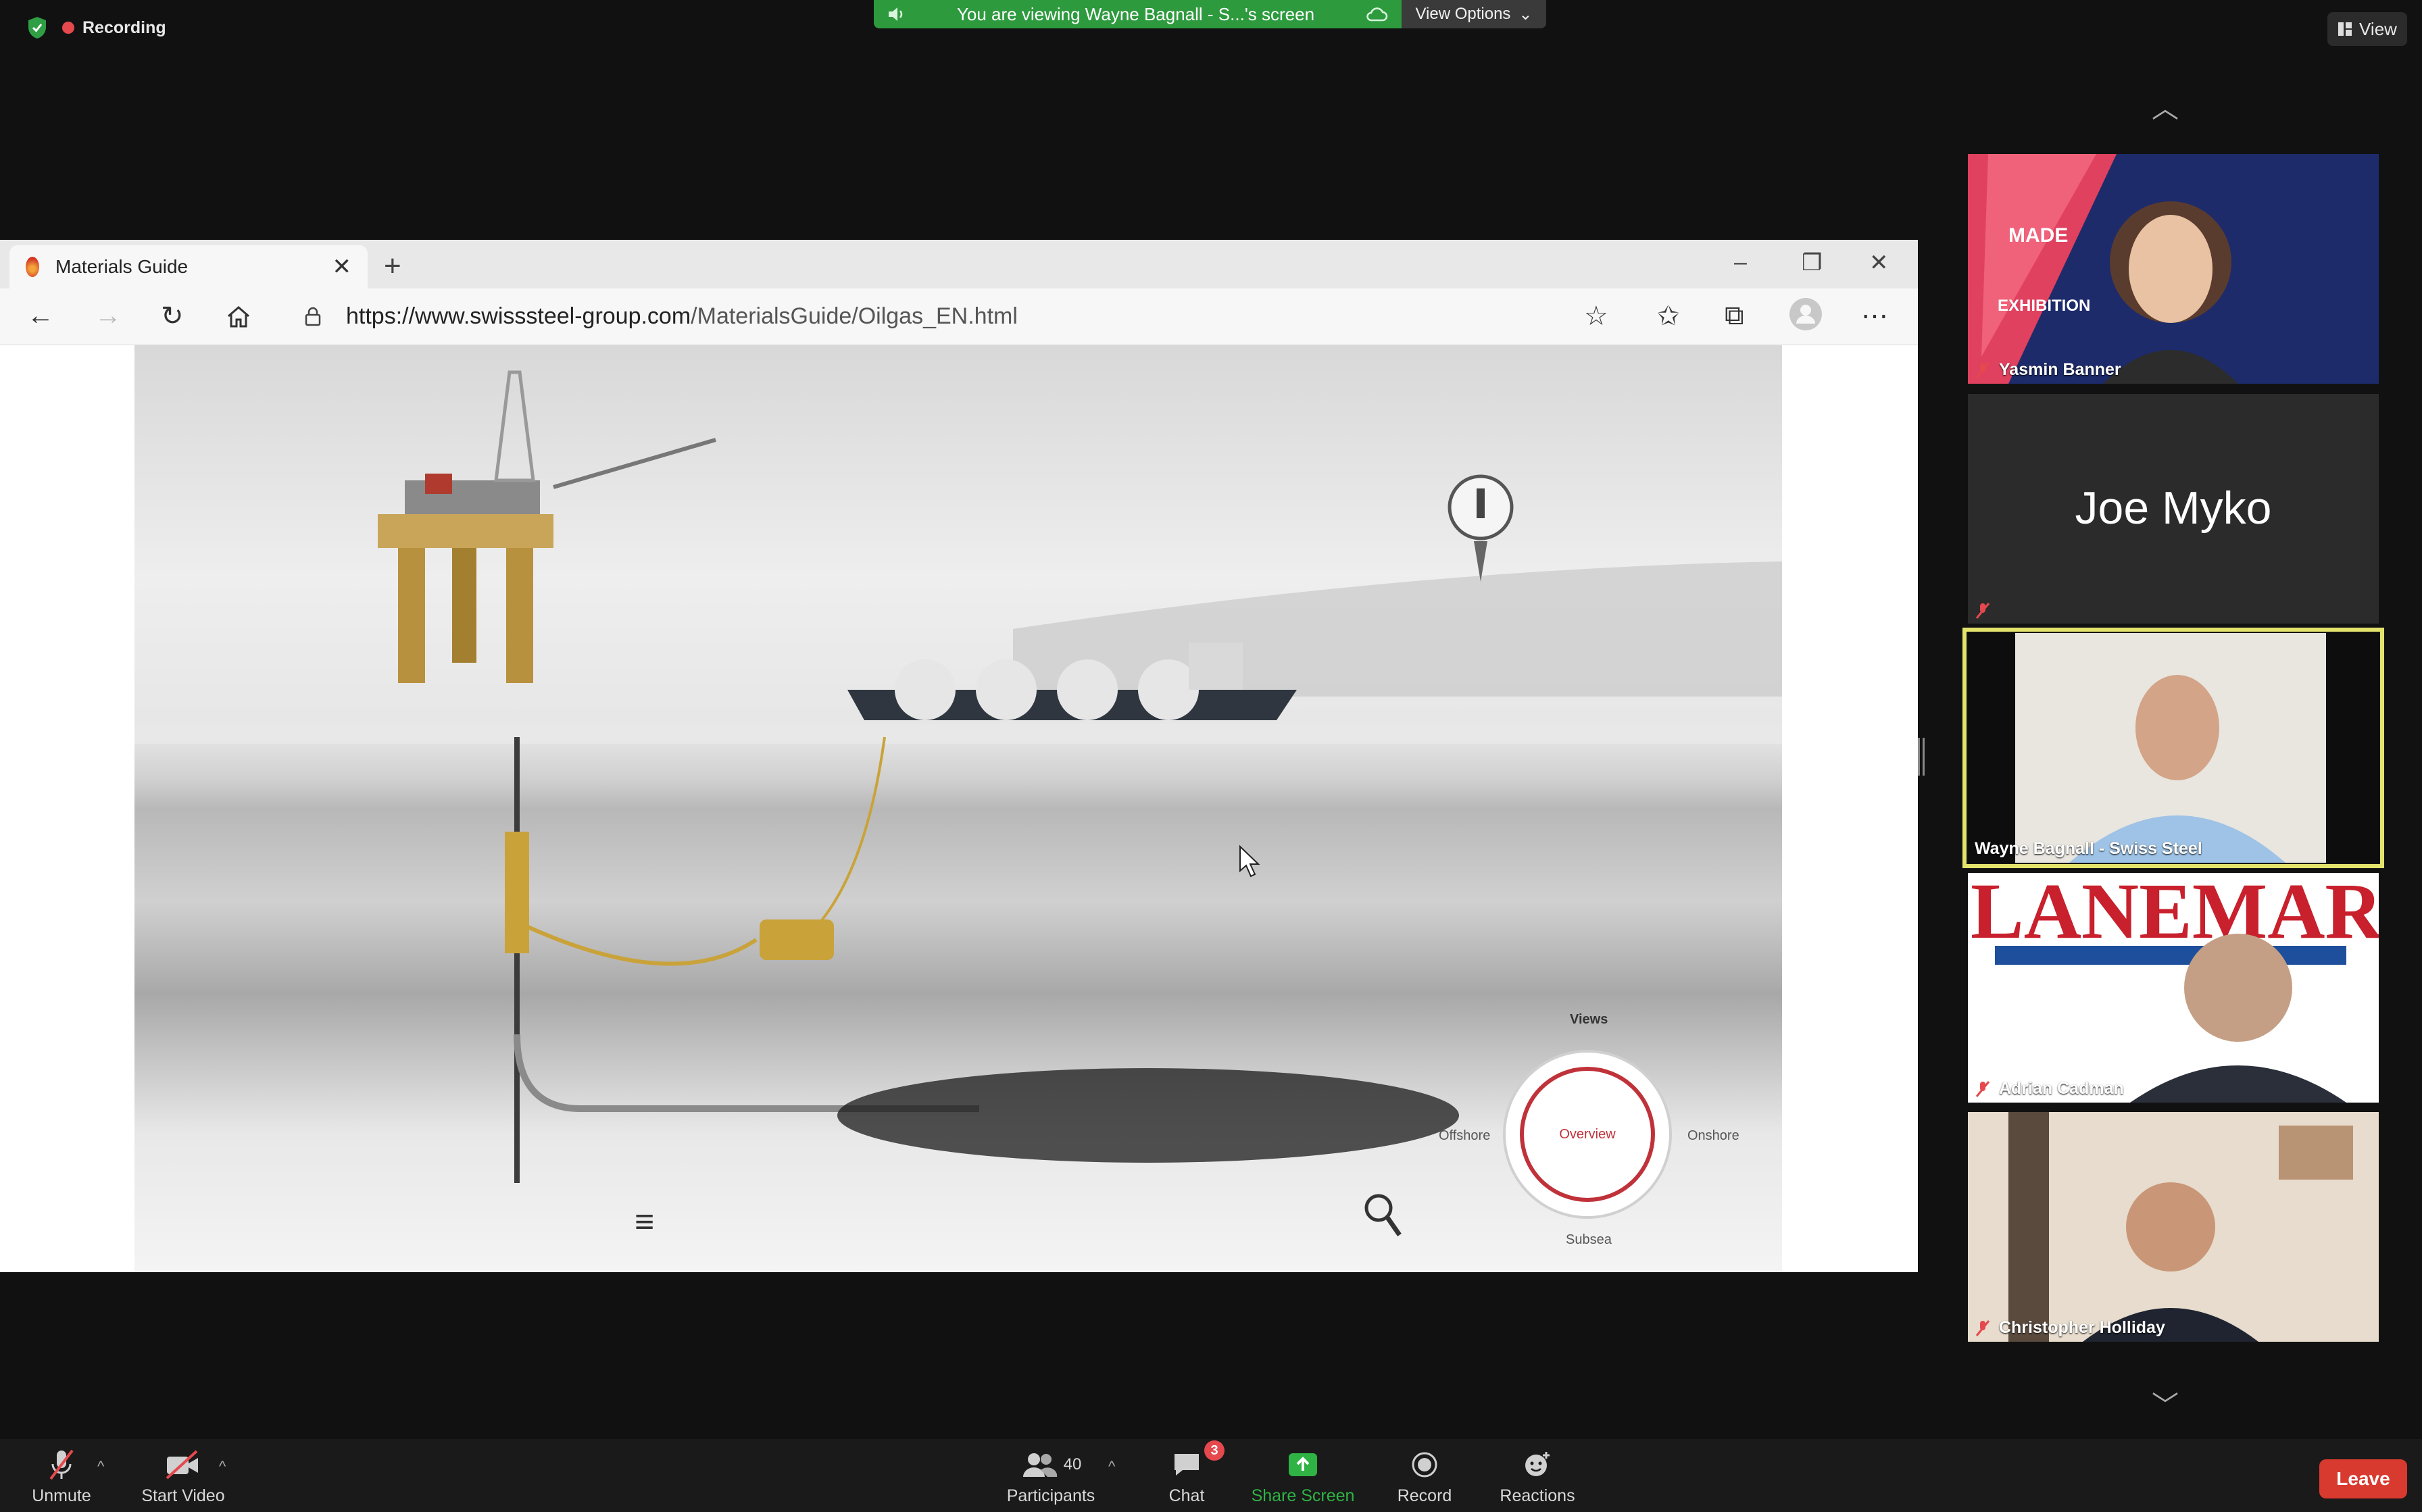  What do you see at coordinates (518, 316) in the screenshot?
I see `url-host: https://www.swisssteel-group.com` at bounding box center [518, 316].